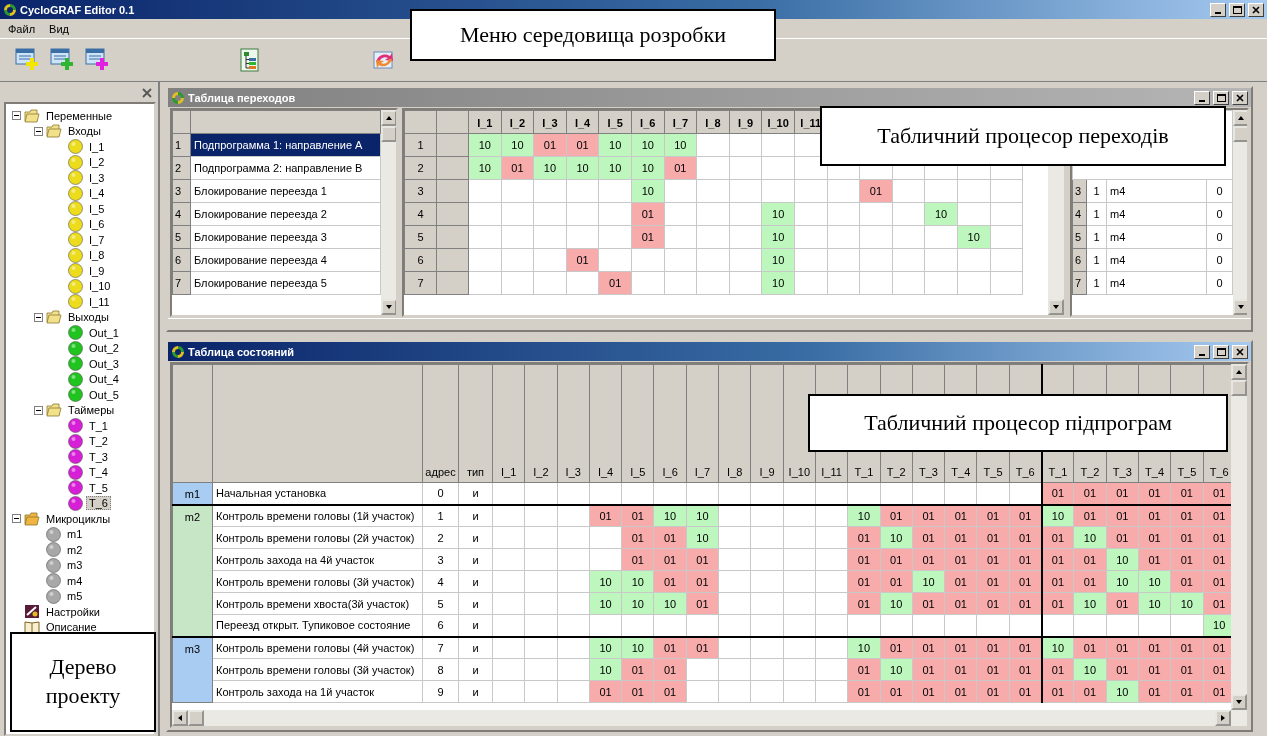  I want to click on column-header: I_7, so click(680, 122).